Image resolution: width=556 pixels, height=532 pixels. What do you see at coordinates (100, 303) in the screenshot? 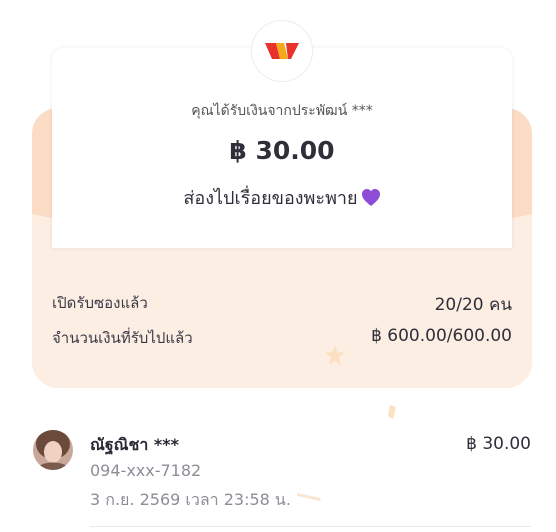
I see `opened-count-label: เปิดรับซองแล้ว` at bounding box center [100, 303].